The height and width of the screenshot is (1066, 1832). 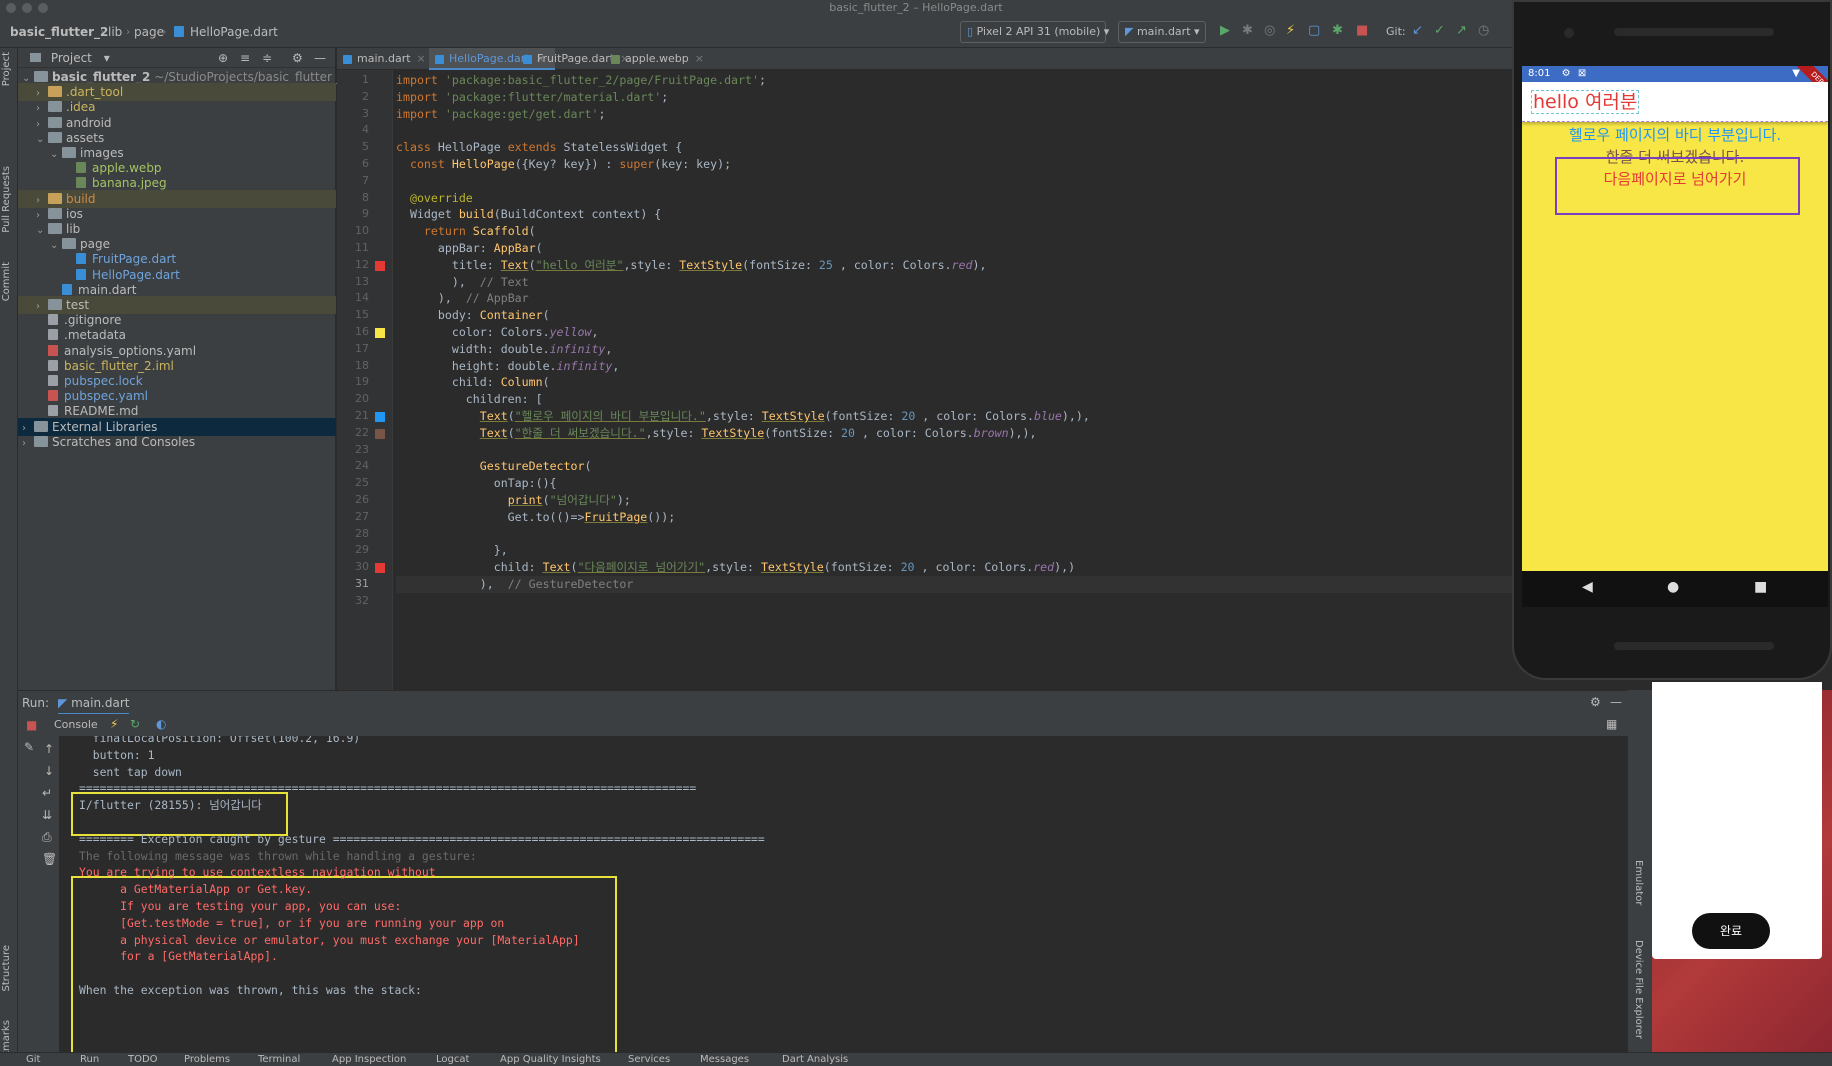 What do you see at coordinates (267, 58) in the screenshot?
I see `collapse-all-icon: ≑` at bounding box center [267, 58].